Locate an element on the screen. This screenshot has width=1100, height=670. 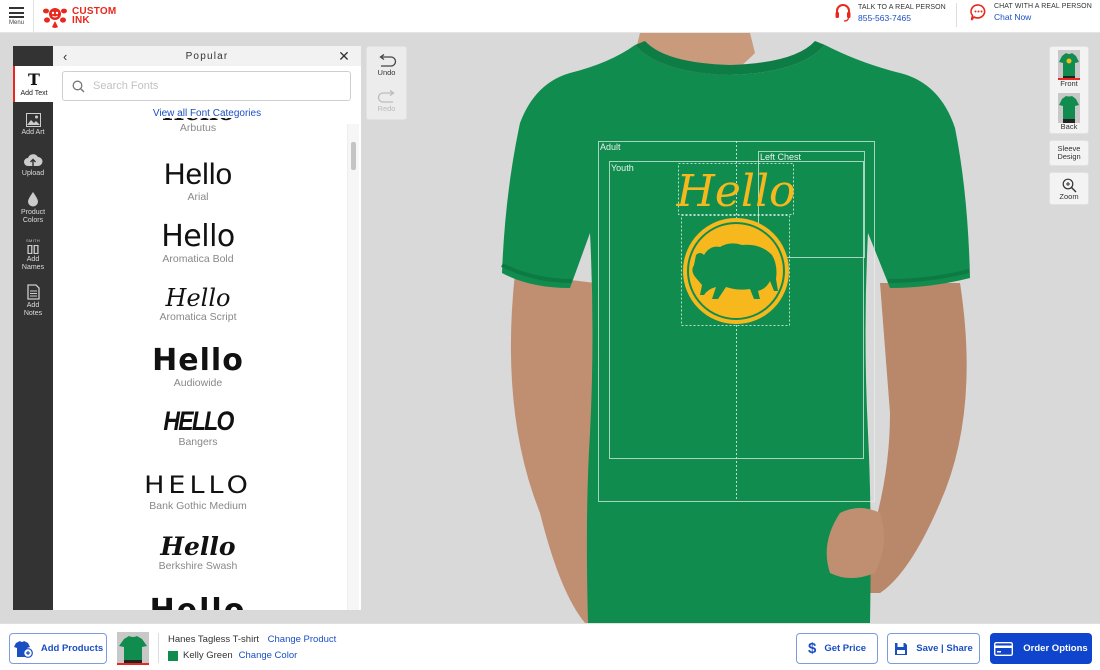
chat-now-link: Chat Now is located at coordinates (1043, 17).